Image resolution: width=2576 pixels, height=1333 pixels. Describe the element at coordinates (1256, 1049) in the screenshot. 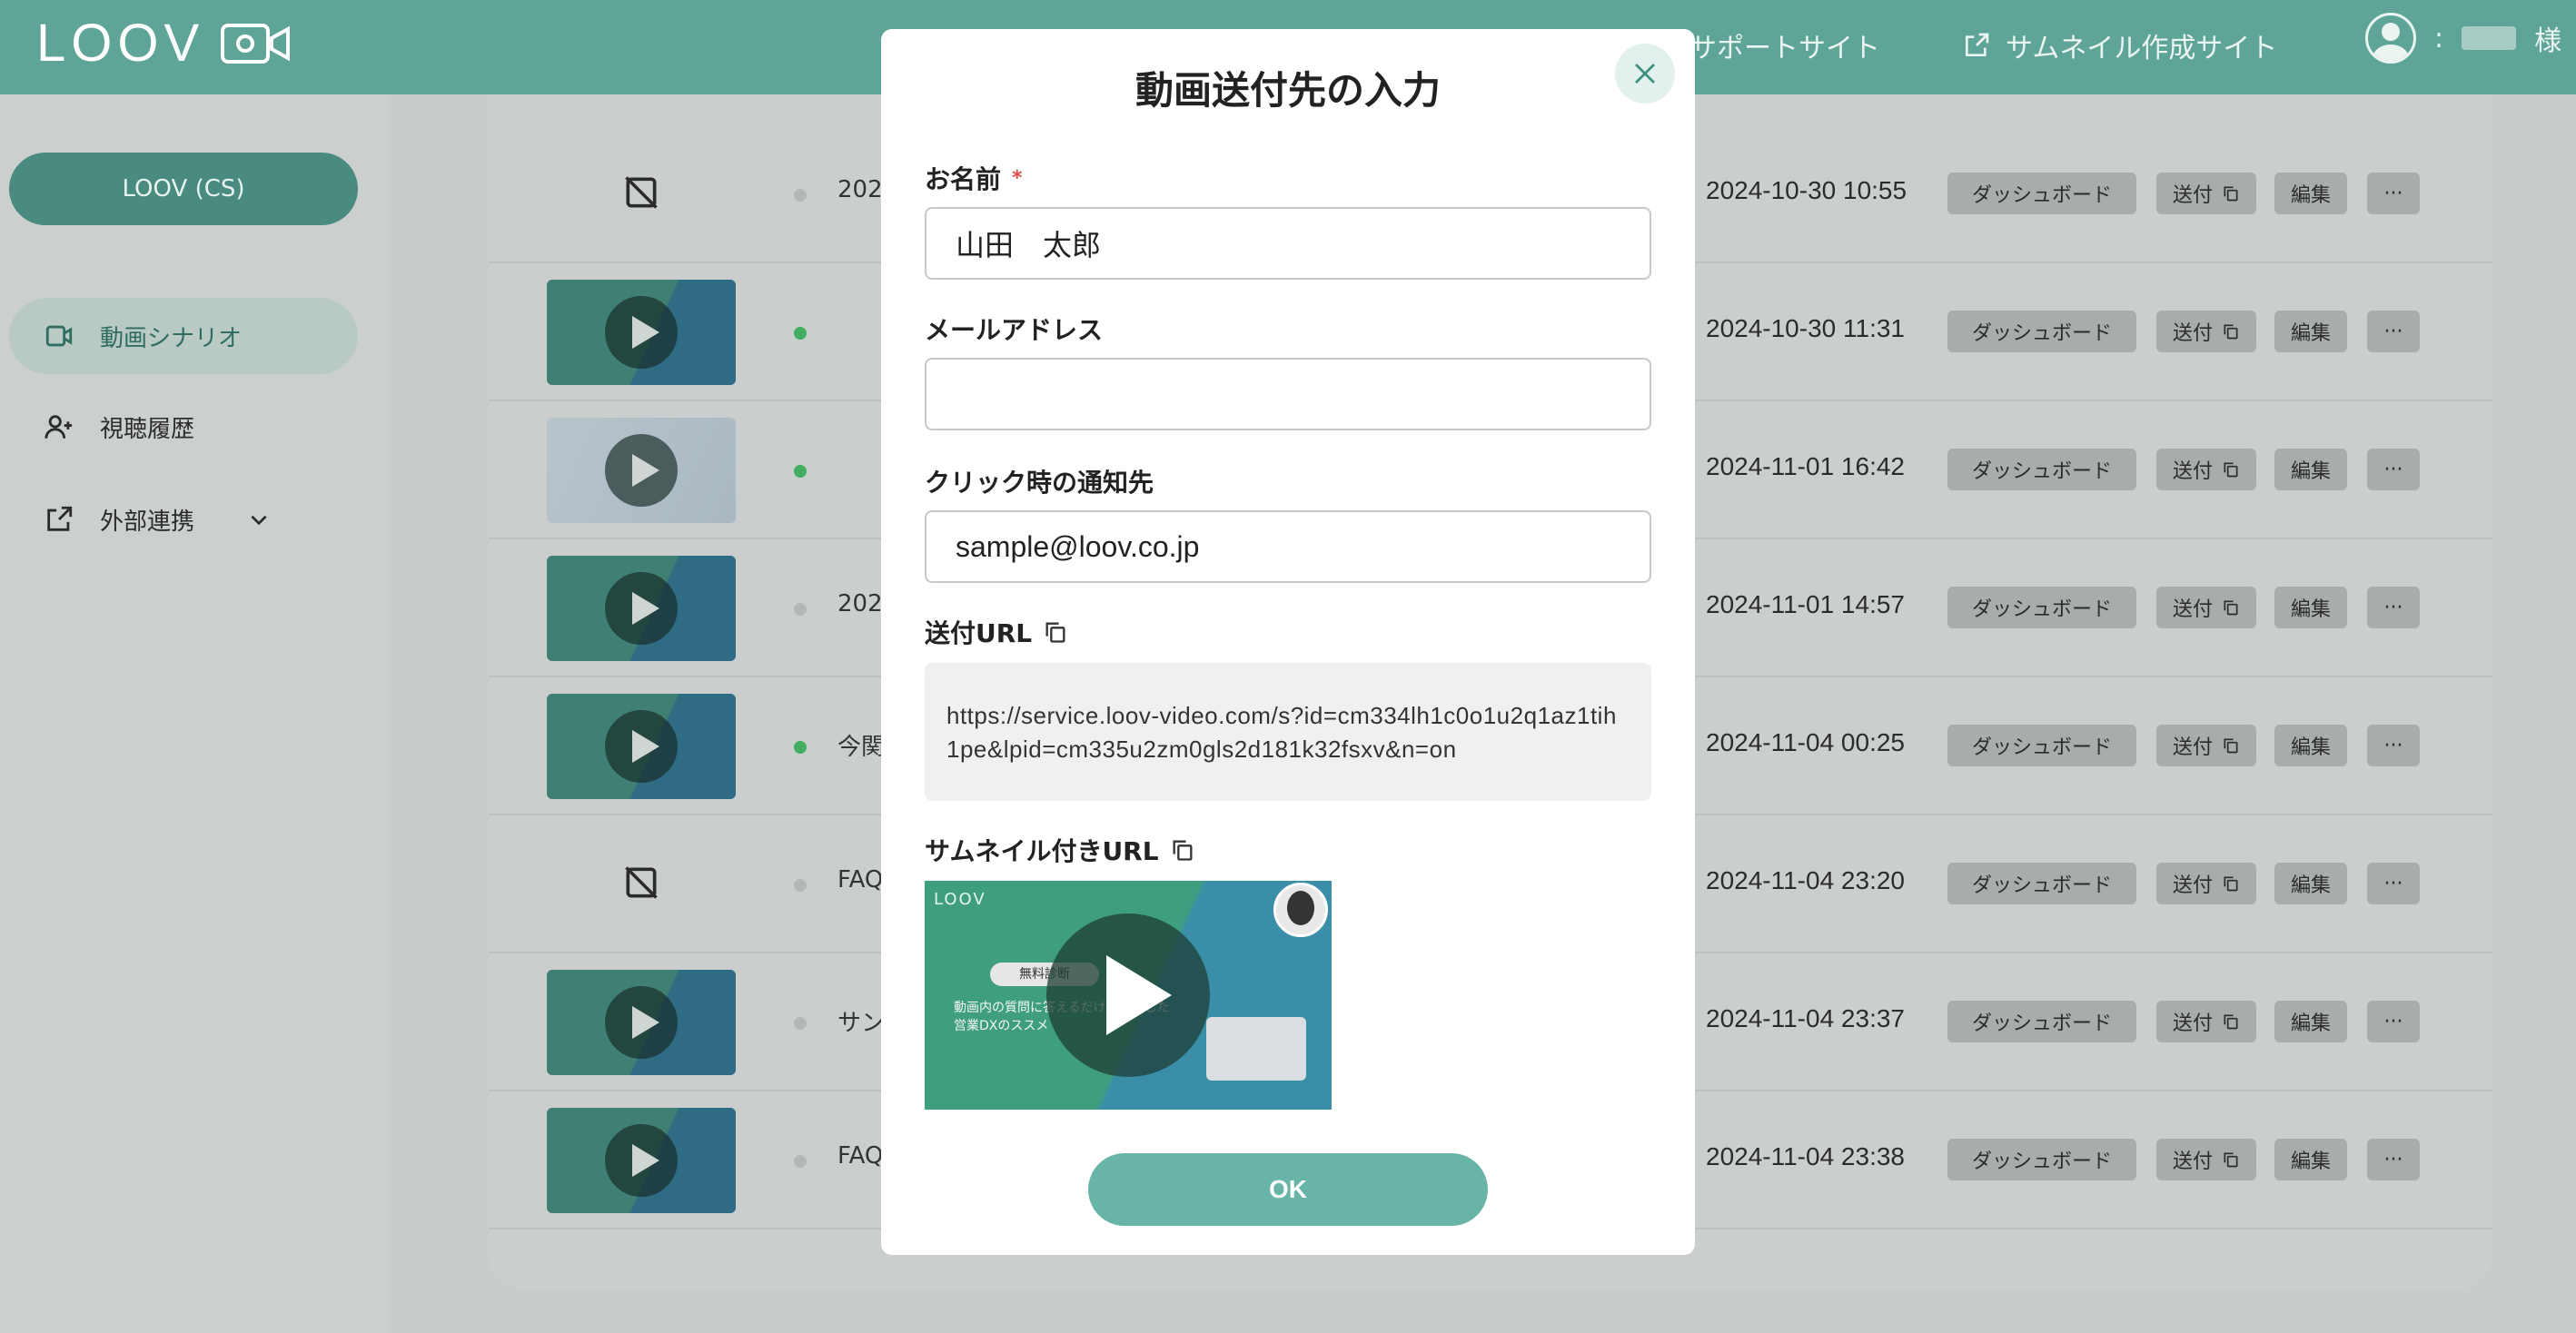

I see `laptop-illustration` at that location.